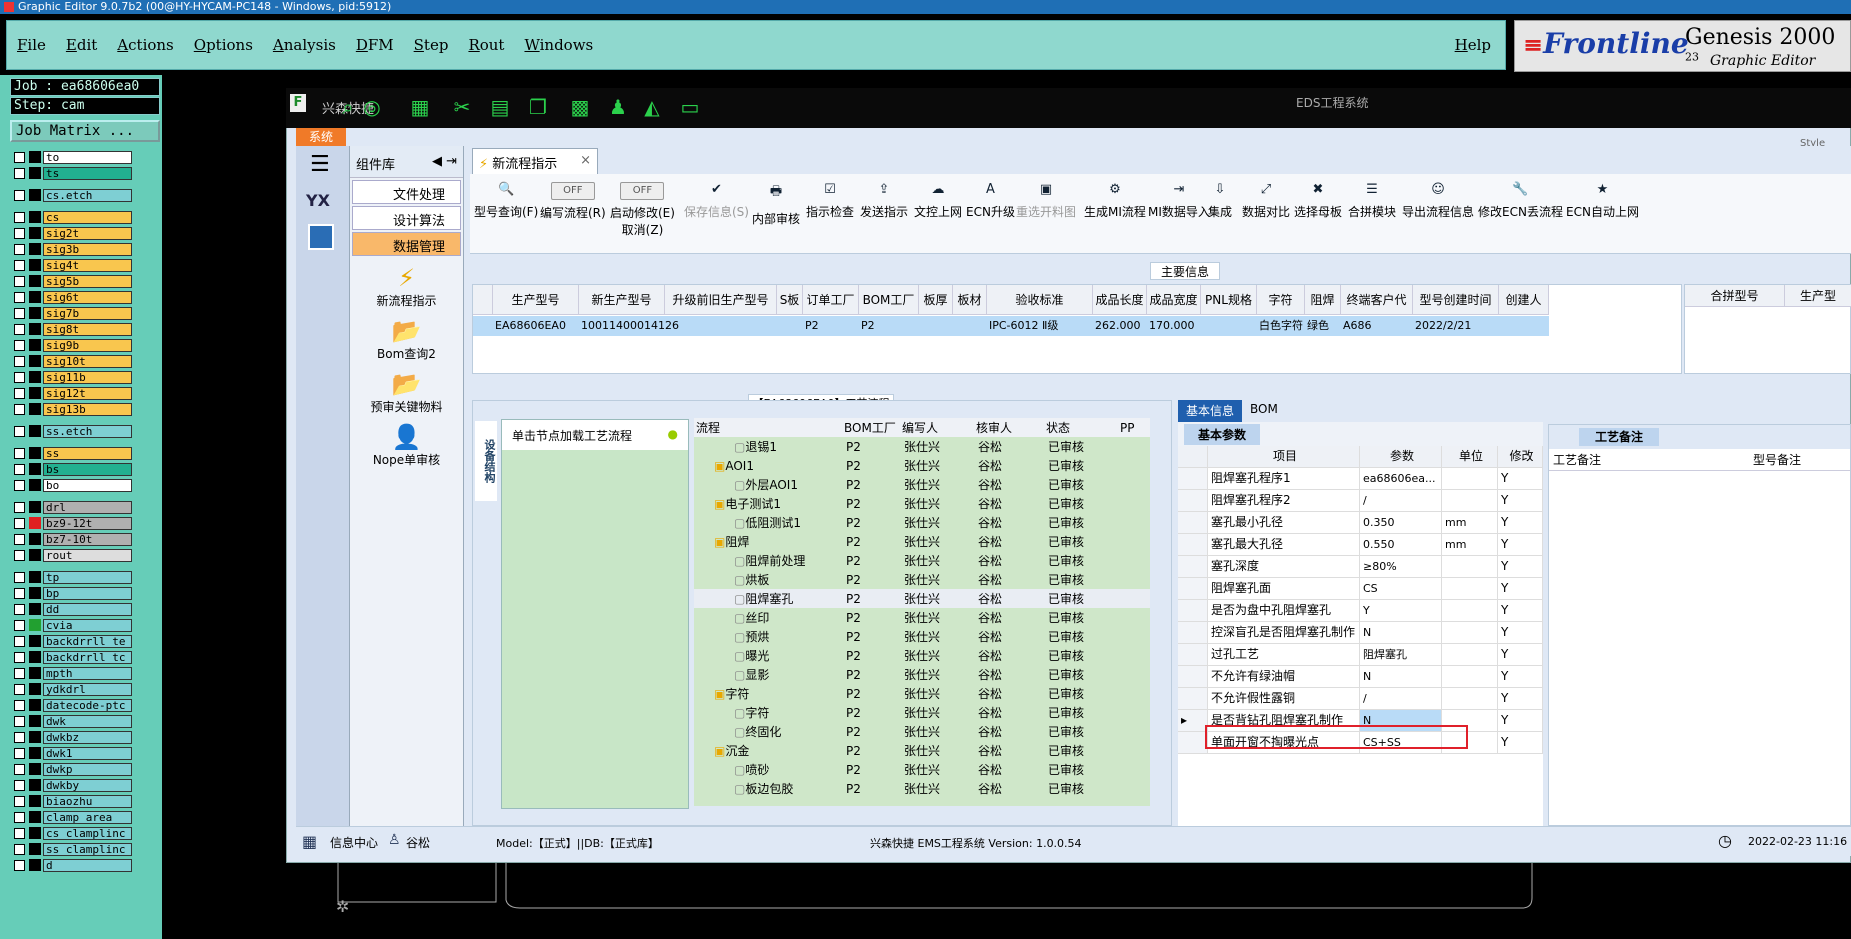  What do you see at coordinates (690, 107) in the screenshot?
I see `monitor-icon: ▭` at bounding box center [690, 107].